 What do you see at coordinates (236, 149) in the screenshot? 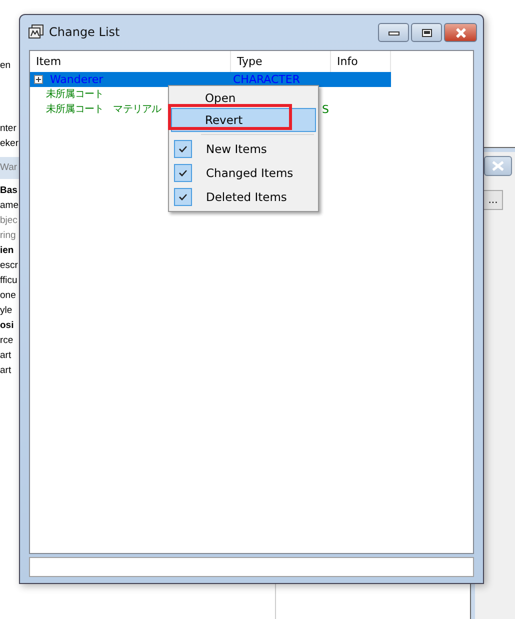
I see `menu-item-label: New Items` at bounding box center [236, 149].